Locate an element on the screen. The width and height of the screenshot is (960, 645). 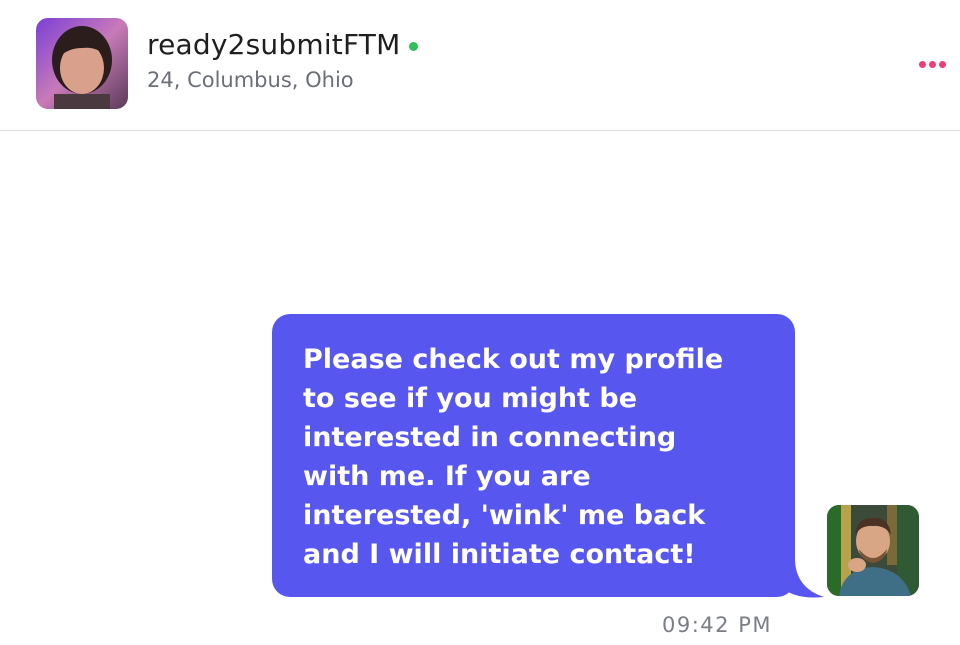
message-timestamp: 09:42 PM is located at coordinates (717, 625).